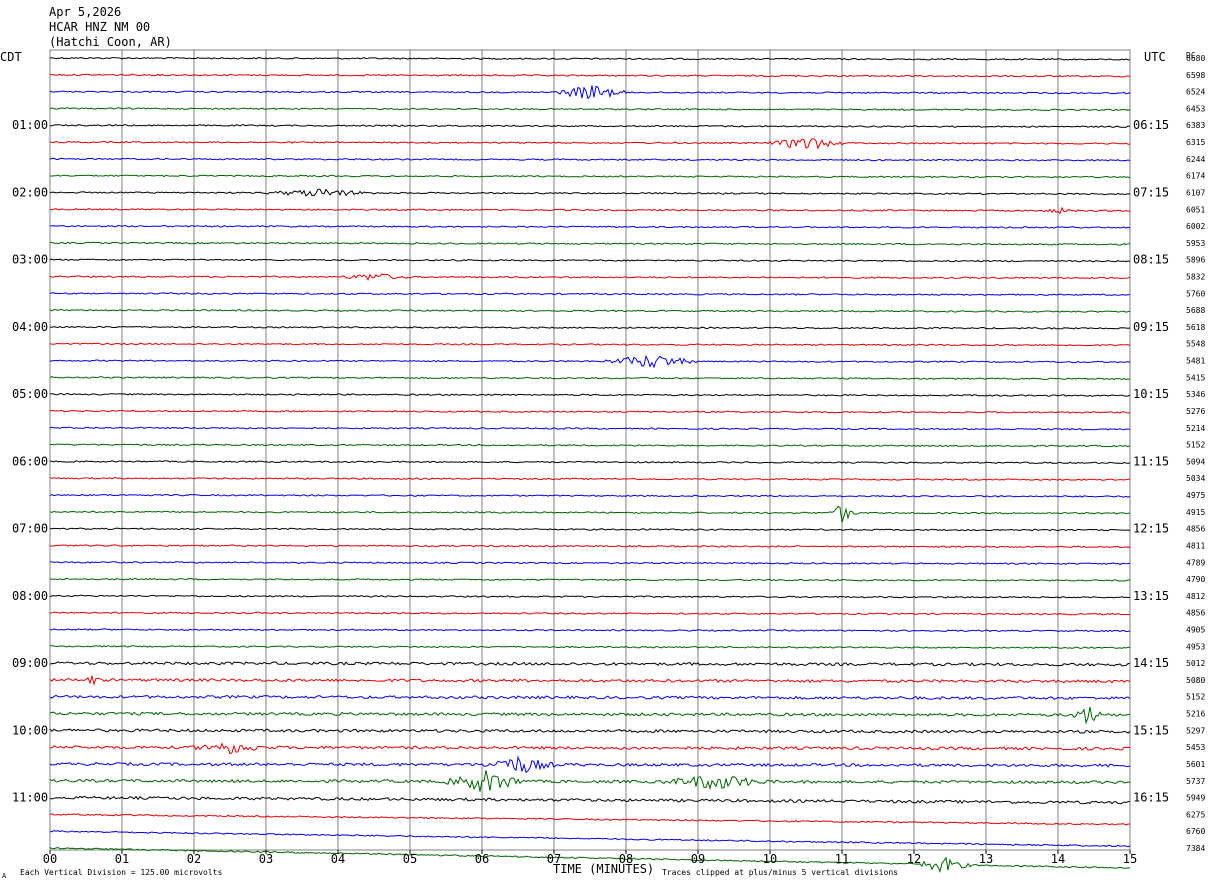  I want to click on dc-offset-label: 6680, so click(1195, 58).